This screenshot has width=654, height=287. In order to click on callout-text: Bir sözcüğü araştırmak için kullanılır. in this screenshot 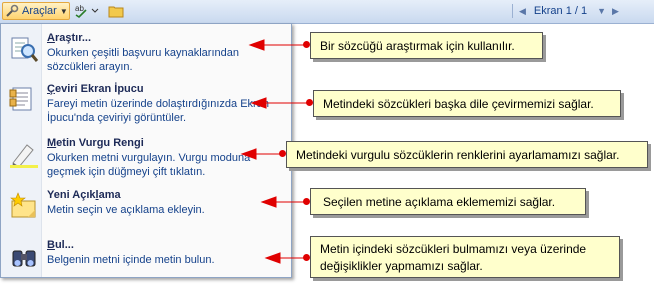, I will do `click(417, 46)`.